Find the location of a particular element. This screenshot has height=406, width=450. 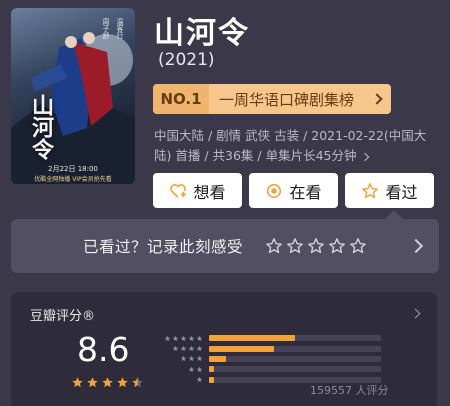

ranking-number: NO.1 is located at coordinates (181, 99).